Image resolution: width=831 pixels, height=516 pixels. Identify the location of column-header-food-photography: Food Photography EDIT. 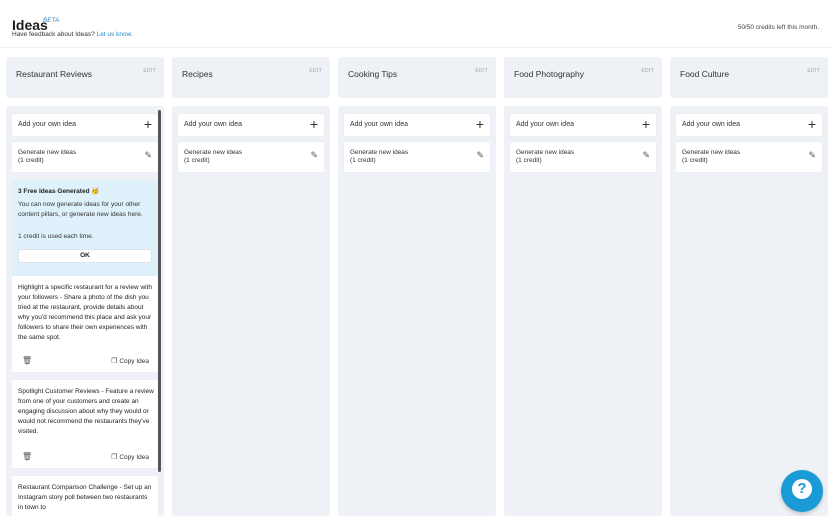
(583, 77).